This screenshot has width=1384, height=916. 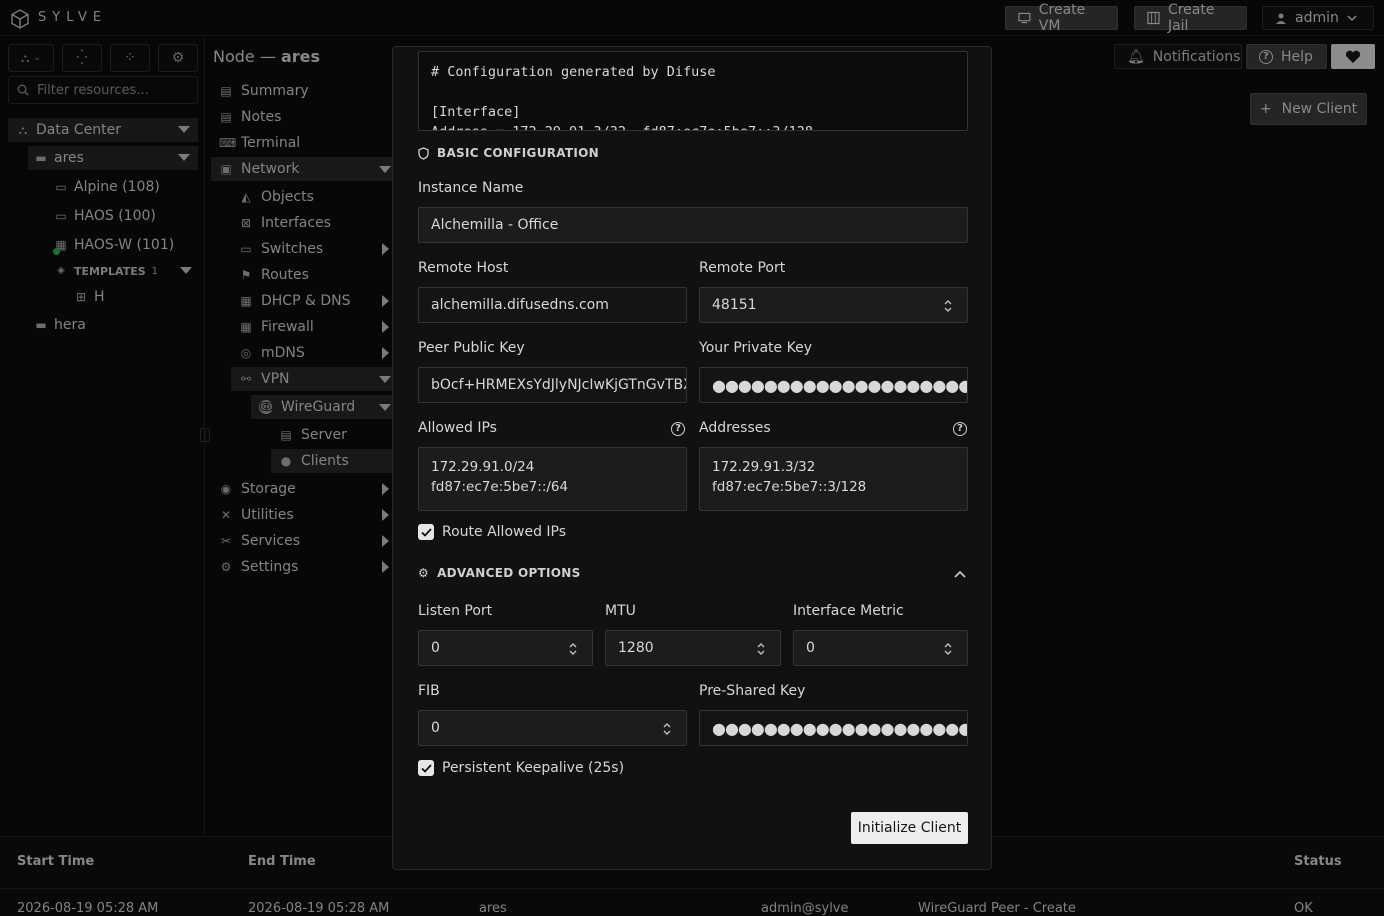 I want to click on remote-port-label: Remote Port, so click(x=742, y=268).